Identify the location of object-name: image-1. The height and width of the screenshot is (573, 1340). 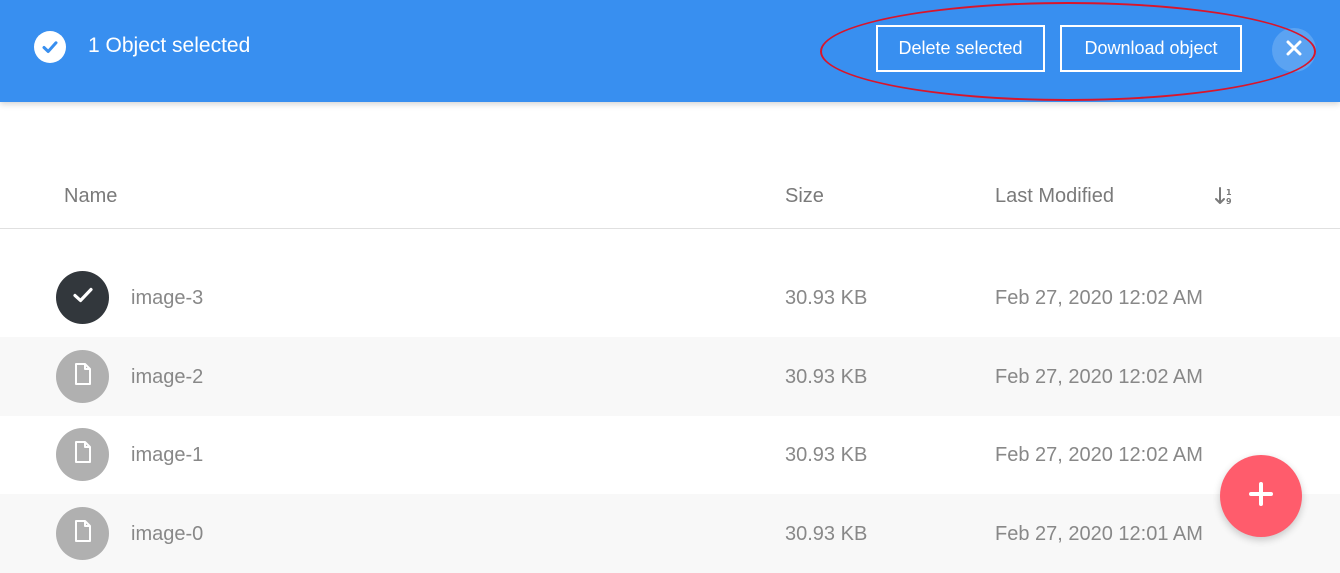
(167, 455).